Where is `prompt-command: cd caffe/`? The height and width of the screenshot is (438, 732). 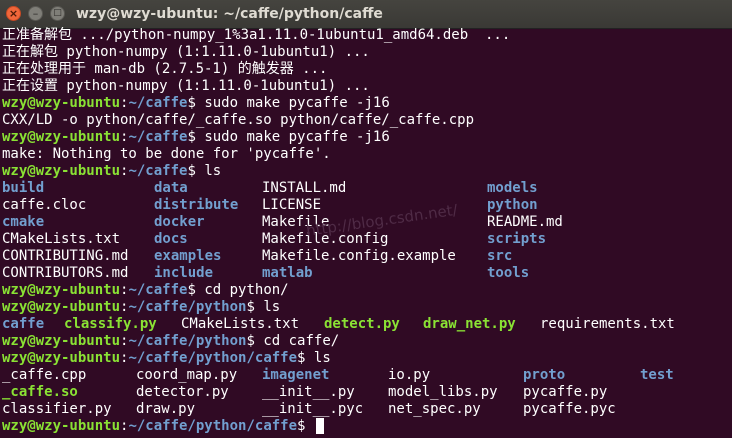 prompt-command: cd caffe/ is located at coordinates (301, 341).